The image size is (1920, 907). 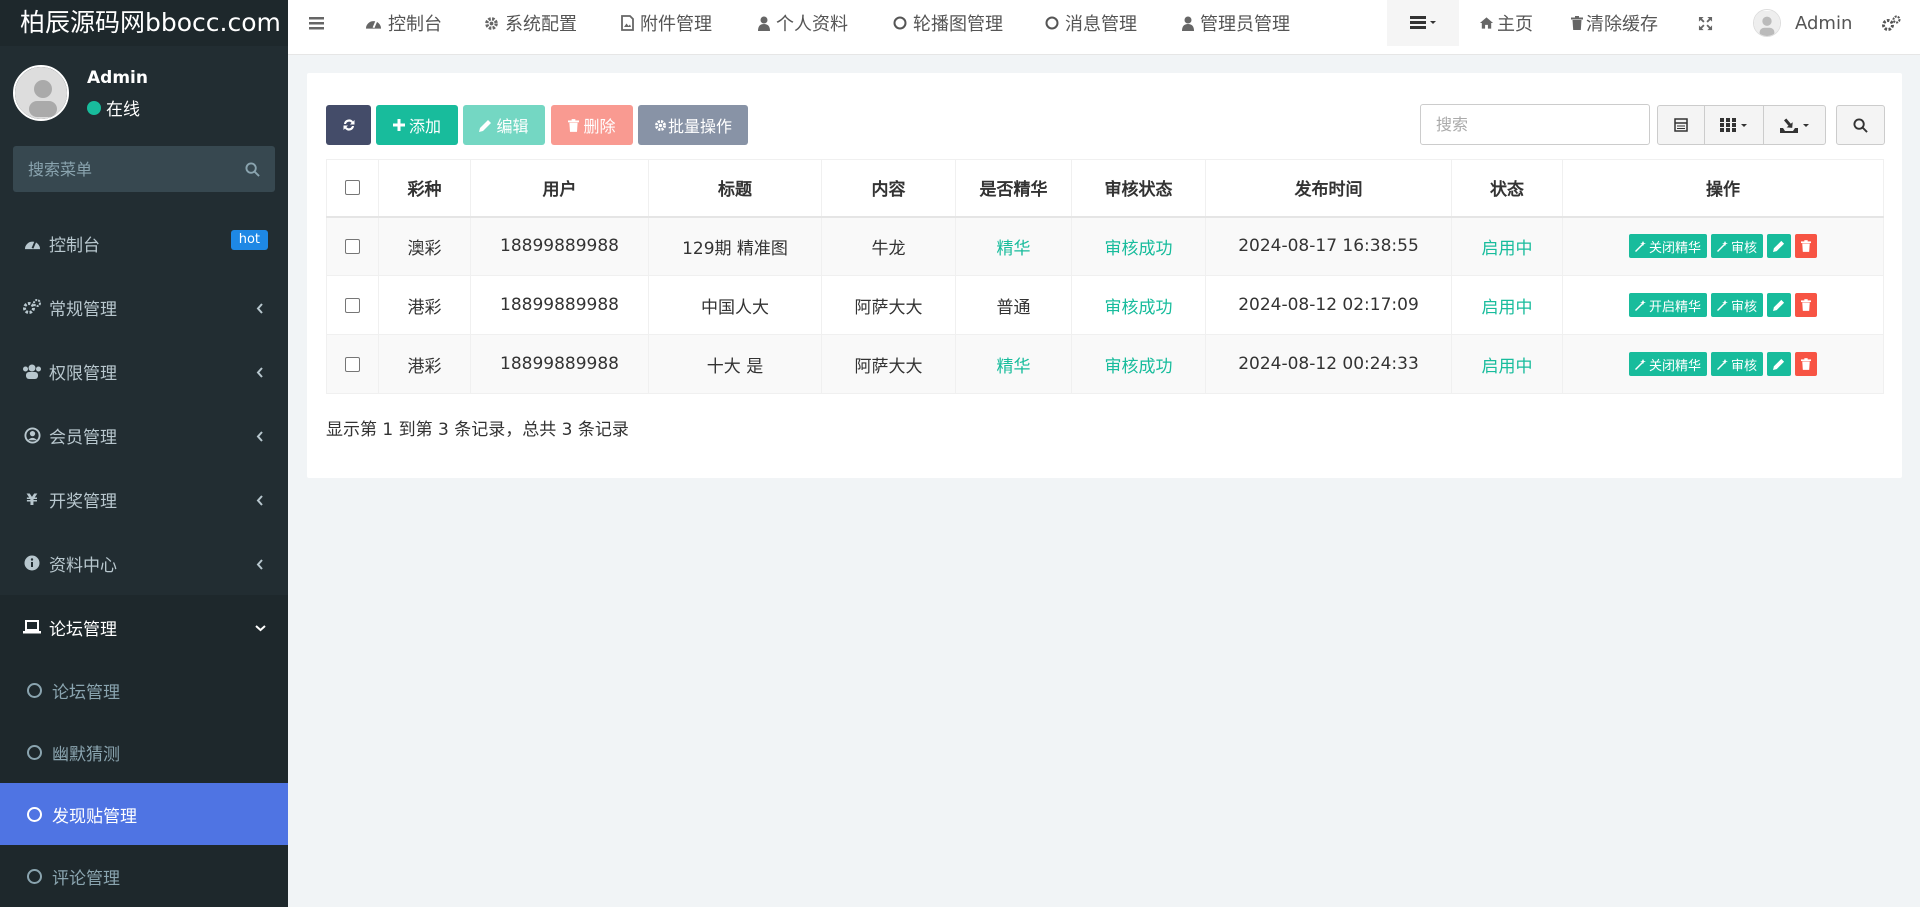 I want to click on sidebar-toggle, so click(x=316, y=23).